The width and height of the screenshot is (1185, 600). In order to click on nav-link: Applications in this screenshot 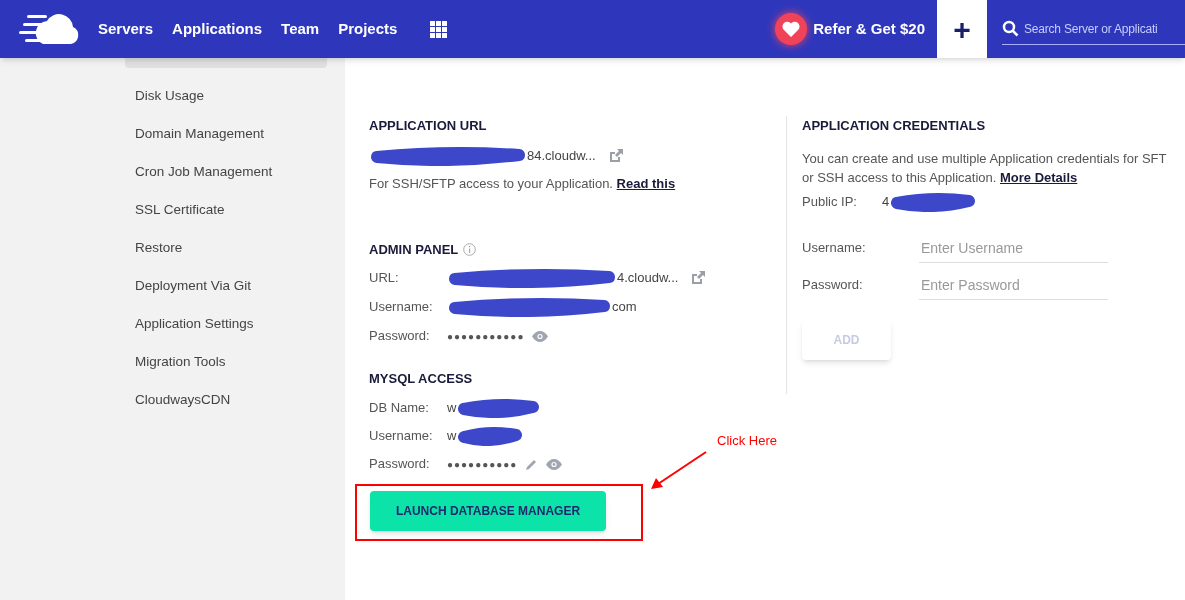, I will do `click(217, 29)`.